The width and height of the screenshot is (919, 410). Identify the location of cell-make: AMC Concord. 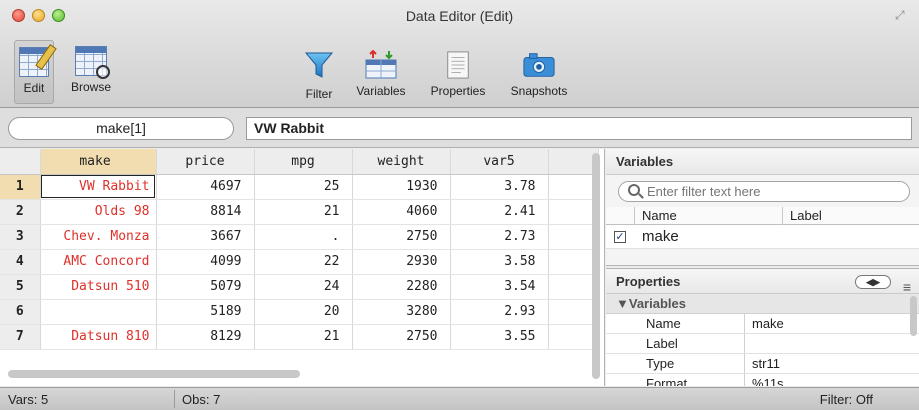
(98, 262).